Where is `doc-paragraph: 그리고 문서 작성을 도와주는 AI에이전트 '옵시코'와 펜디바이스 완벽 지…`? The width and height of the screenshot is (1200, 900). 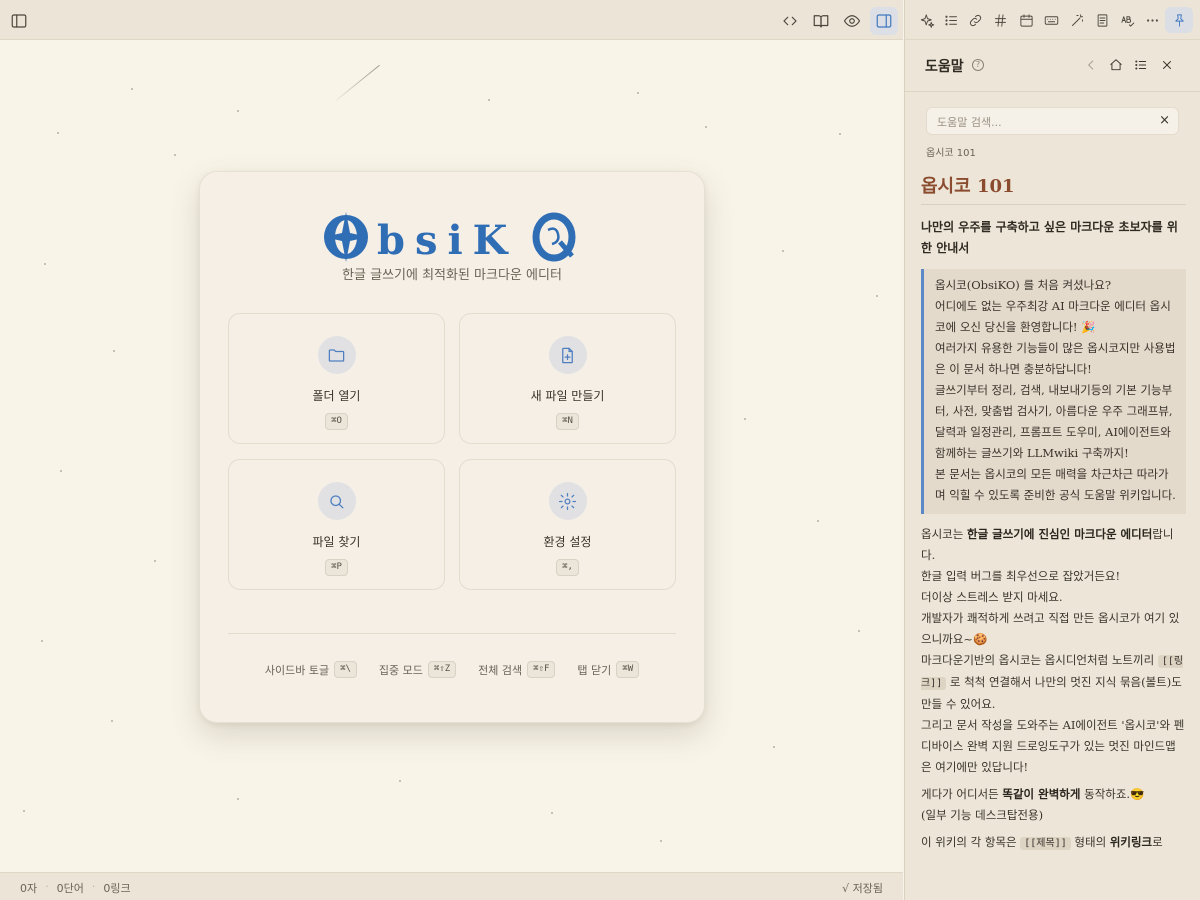 doc-paragraph: 그리고 문서 작성을 도와주는 AI에이전트 '옵시코'와 펜디바이스 완벽 지… is located at coordinates (1053, 746).